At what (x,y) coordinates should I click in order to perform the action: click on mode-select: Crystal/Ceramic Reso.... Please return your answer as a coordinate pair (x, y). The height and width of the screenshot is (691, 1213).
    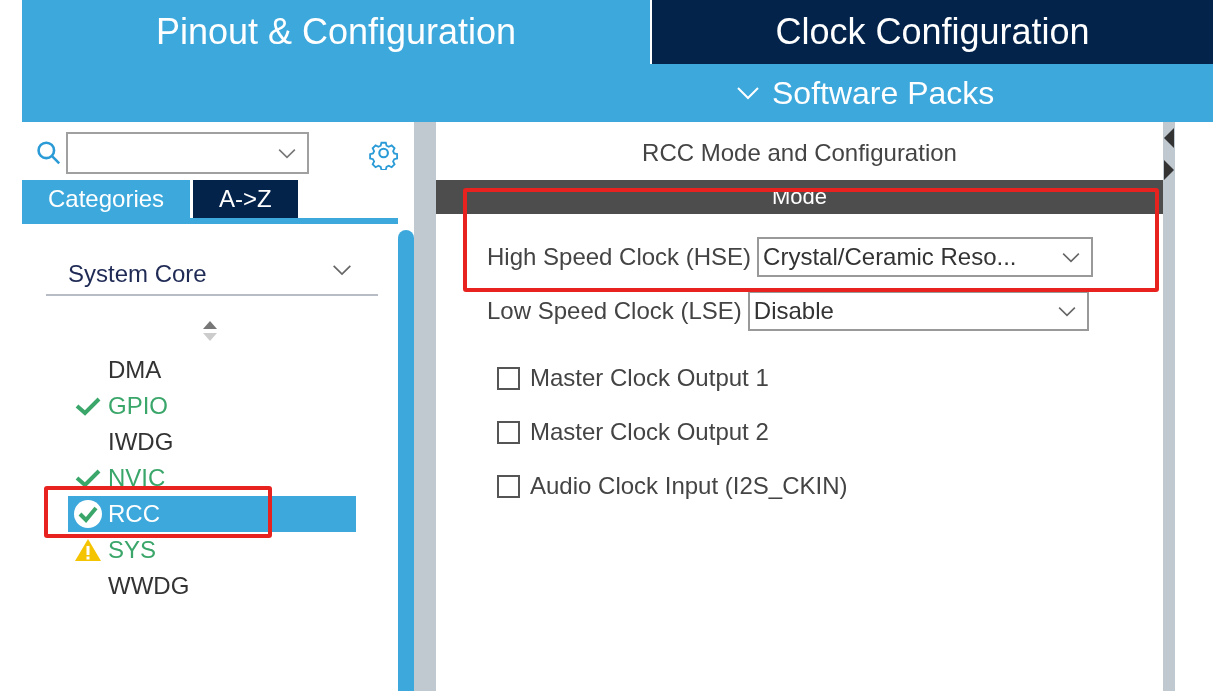
    Looking at the image, I should click on (925, 257).